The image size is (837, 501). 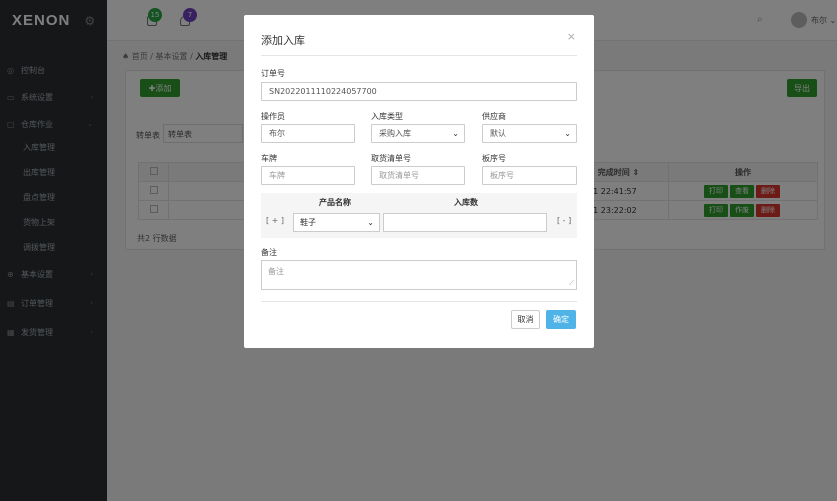 I want to click on plate-label: 车牌, so click(x=269, y=158).